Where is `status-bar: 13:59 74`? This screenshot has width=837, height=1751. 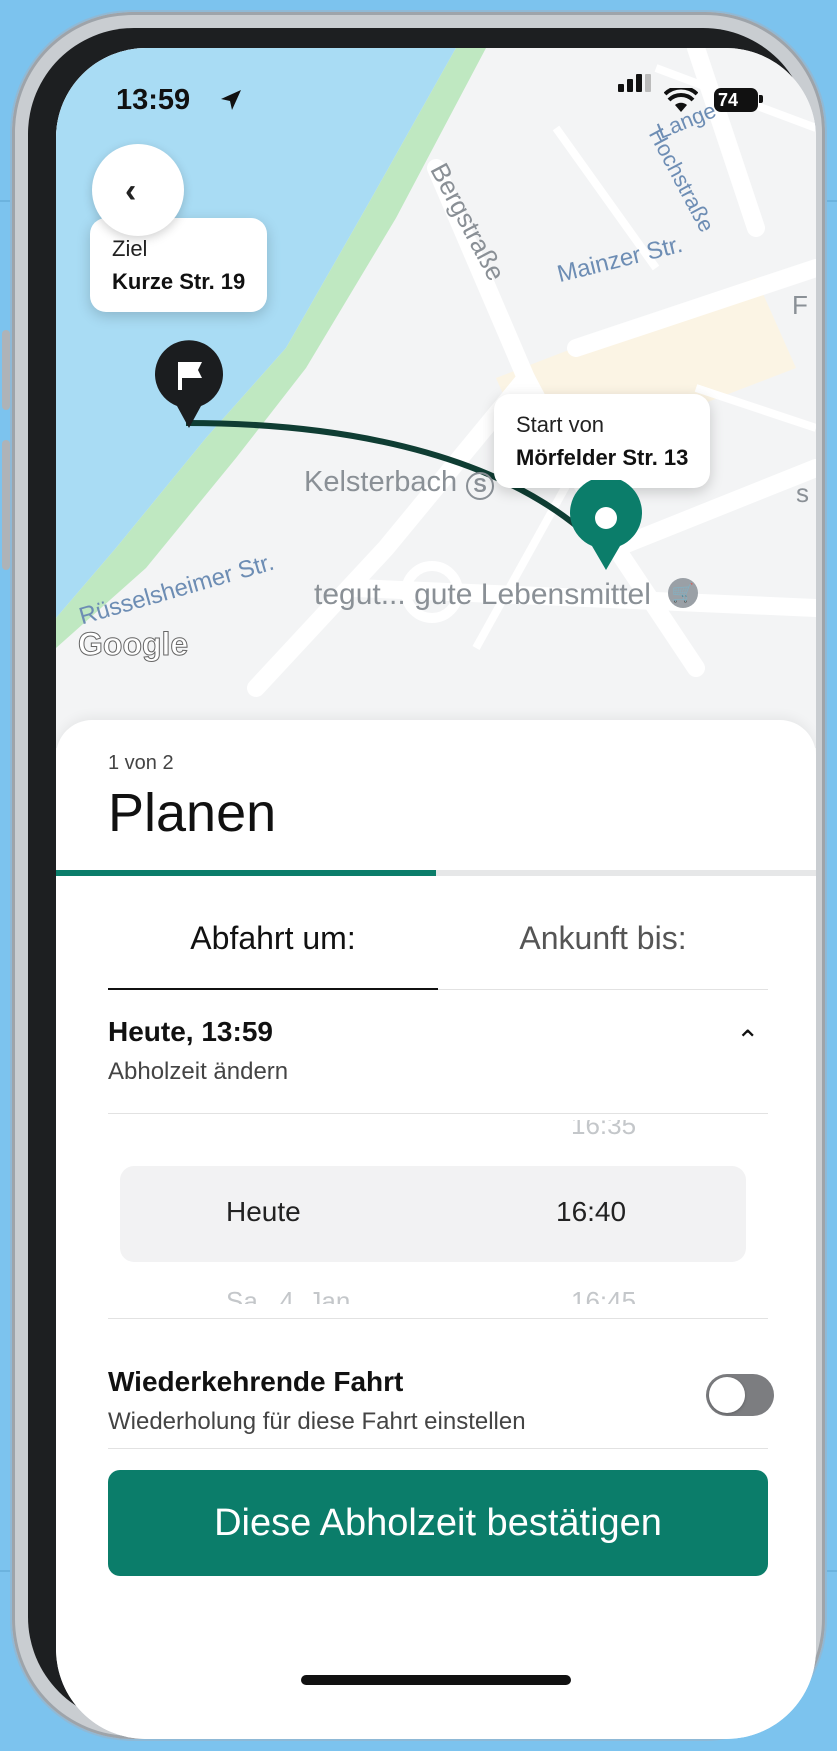
status-bar: 13:59 74 is located at coordinates (436, 99).